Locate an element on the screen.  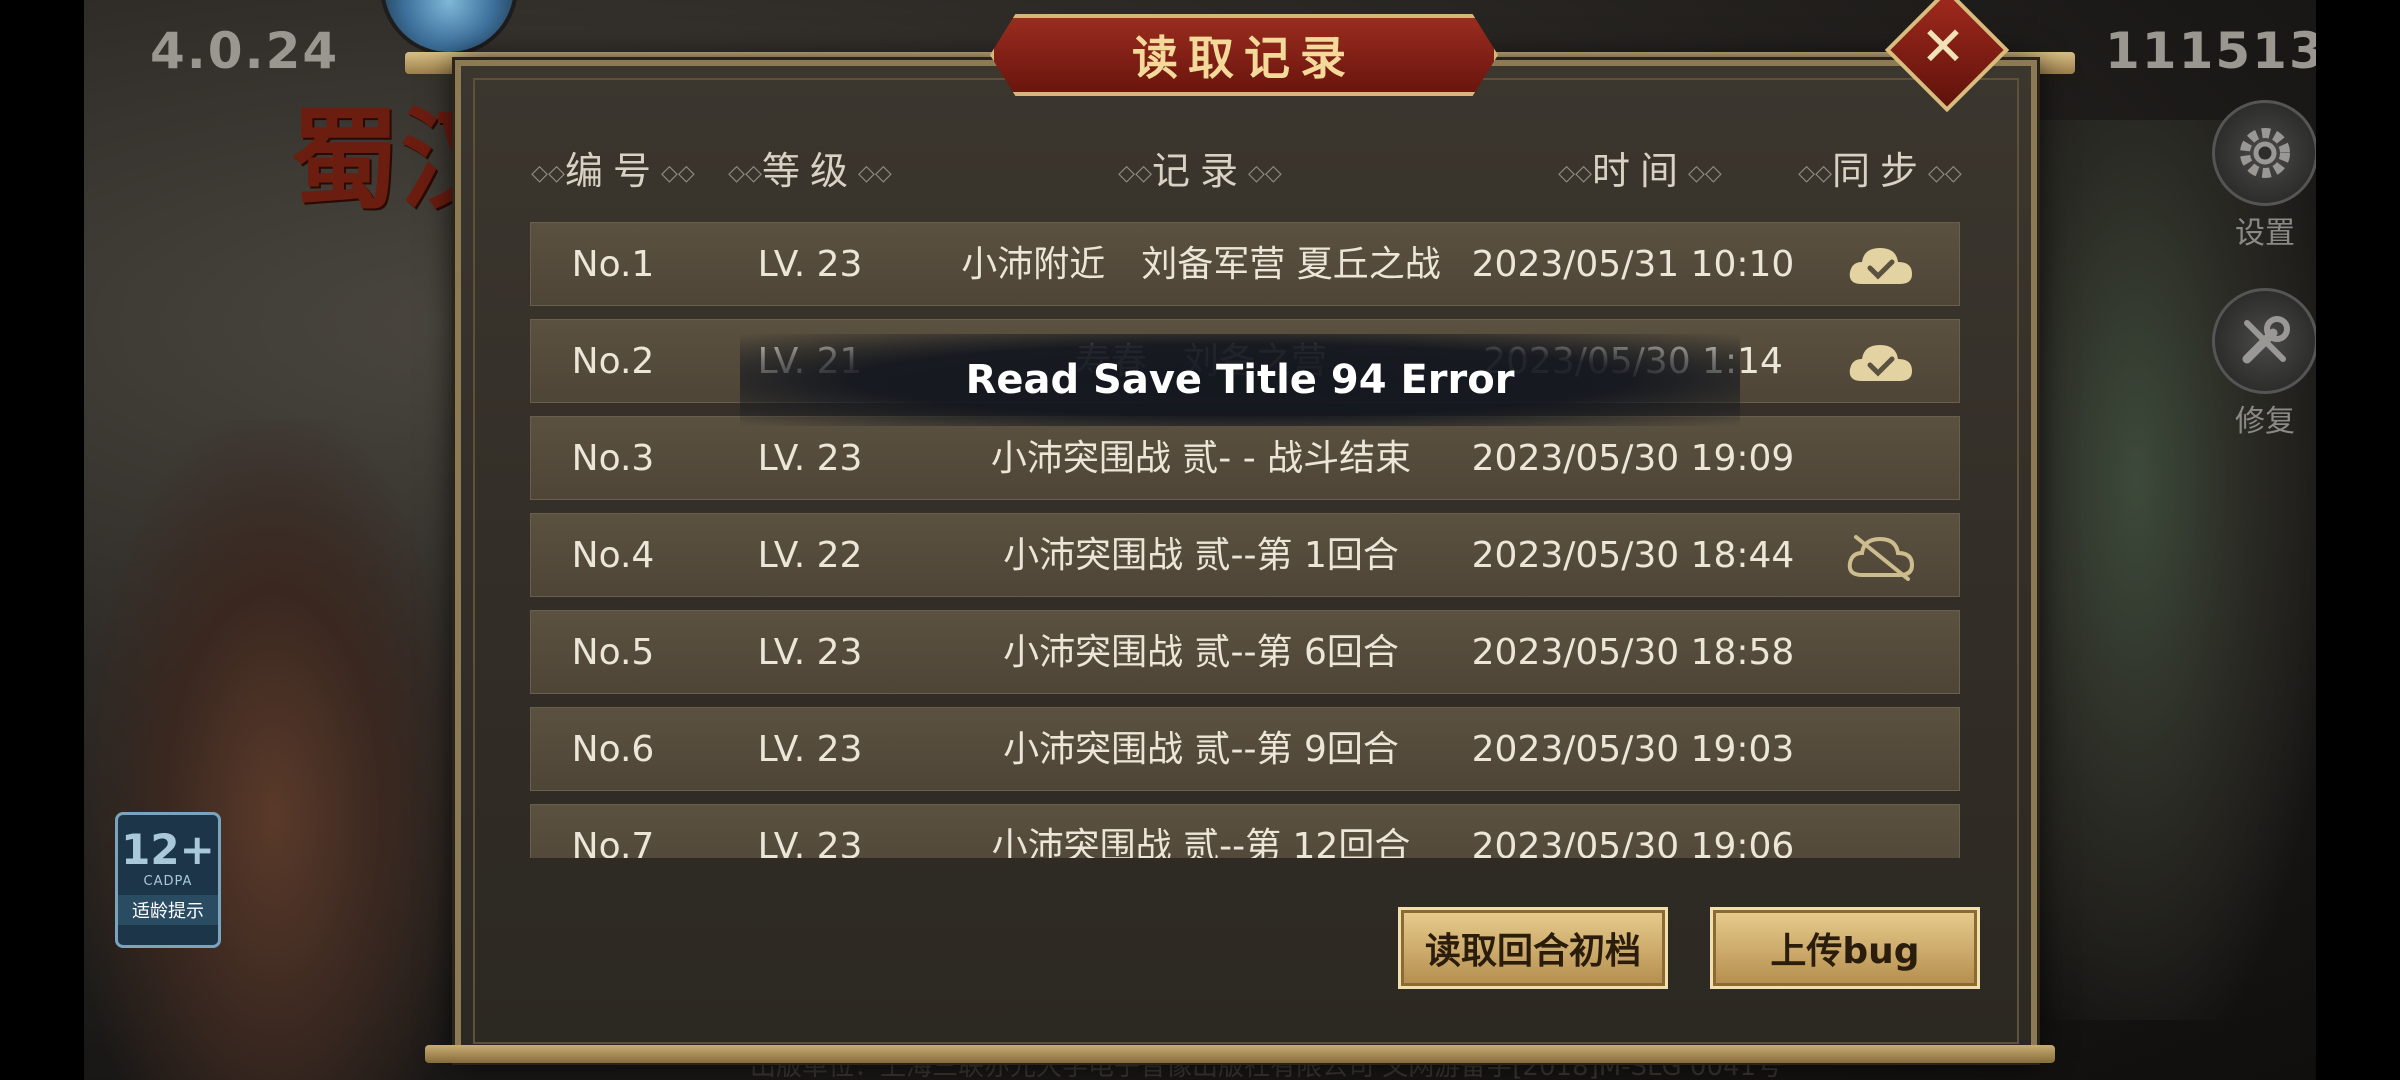
column-header-time: ◇◇时间◇◇ is located at coordinates (1640, 171).